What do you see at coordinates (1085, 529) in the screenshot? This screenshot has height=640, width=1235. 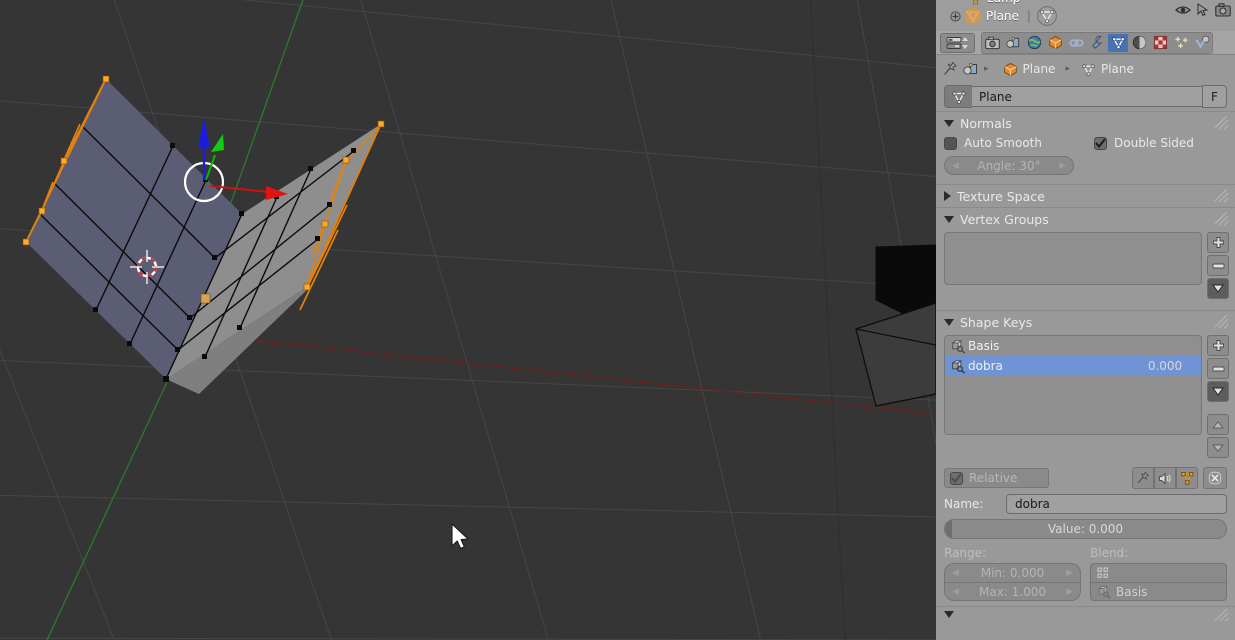 I see `shape-key-value-slider: Value: 0.000` at bounding box center [1085, 529].